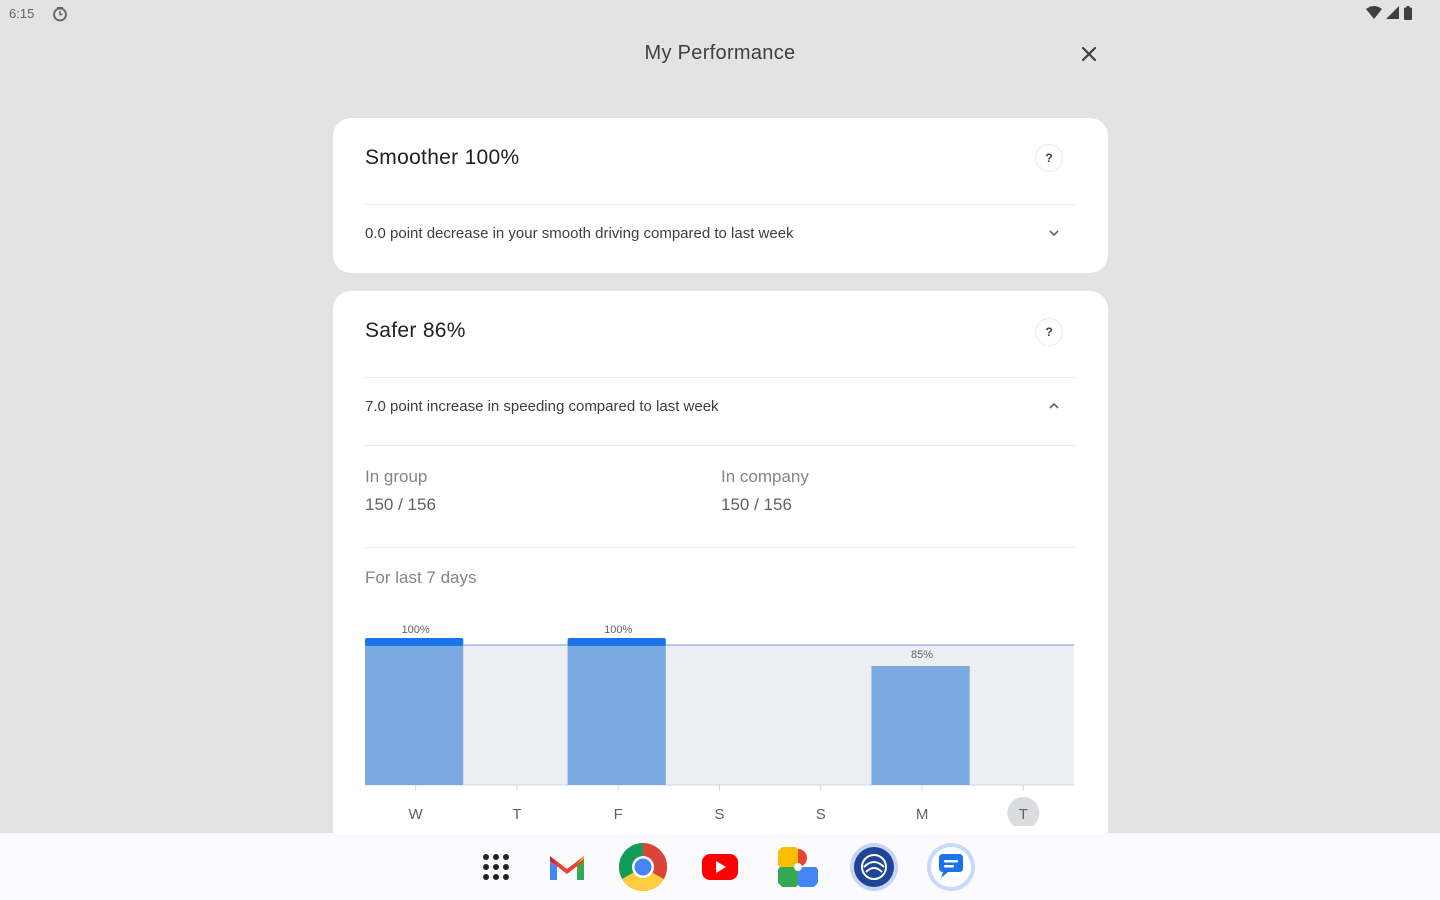 This screenshot has width=1440, height=900. Describe the element at coordinates (1049, 158) in the screenshot. I see `smoother-help-button: ?` at that location.